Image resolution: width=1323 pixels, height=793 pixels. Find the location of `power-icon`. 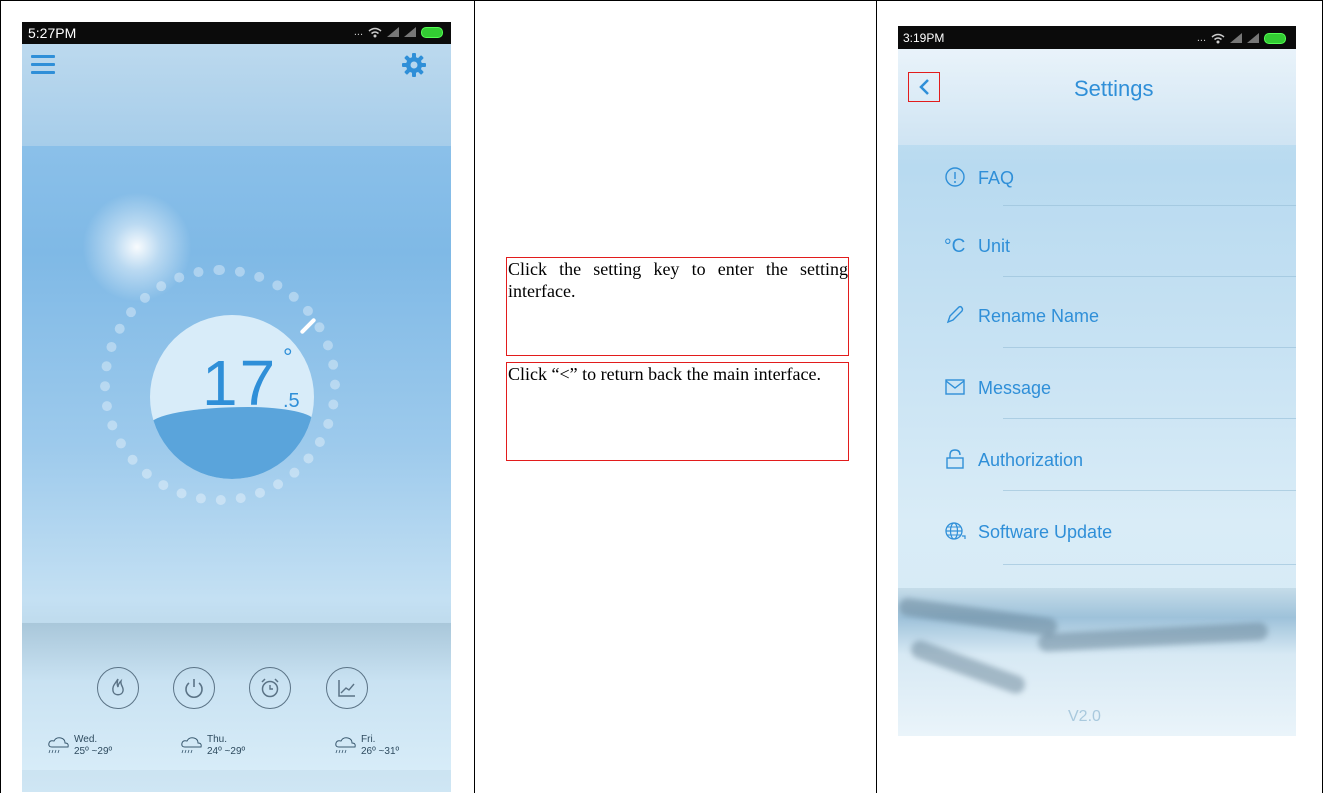

power-icon is located at coordinates (194, 688).